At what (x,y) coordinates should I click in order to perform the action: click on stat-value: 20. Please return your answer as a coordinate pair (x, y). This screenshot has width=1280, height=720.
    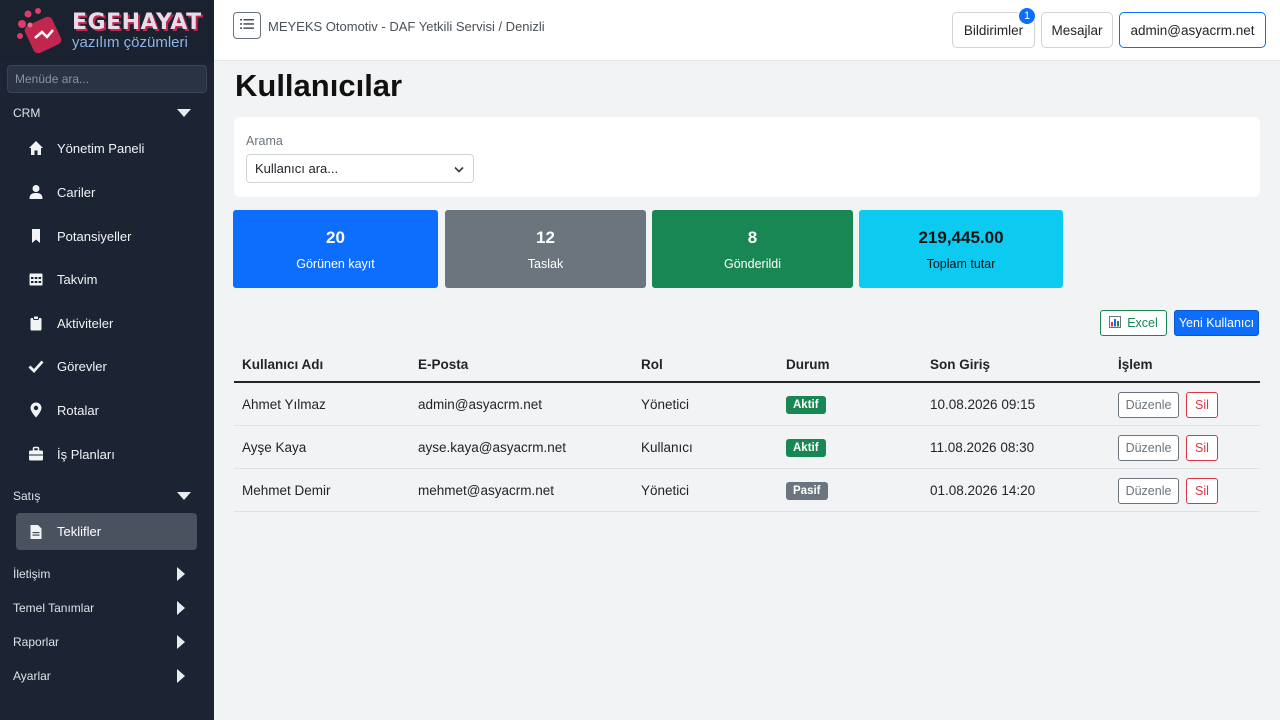
    Looking at the image, I should click on (335, 237).